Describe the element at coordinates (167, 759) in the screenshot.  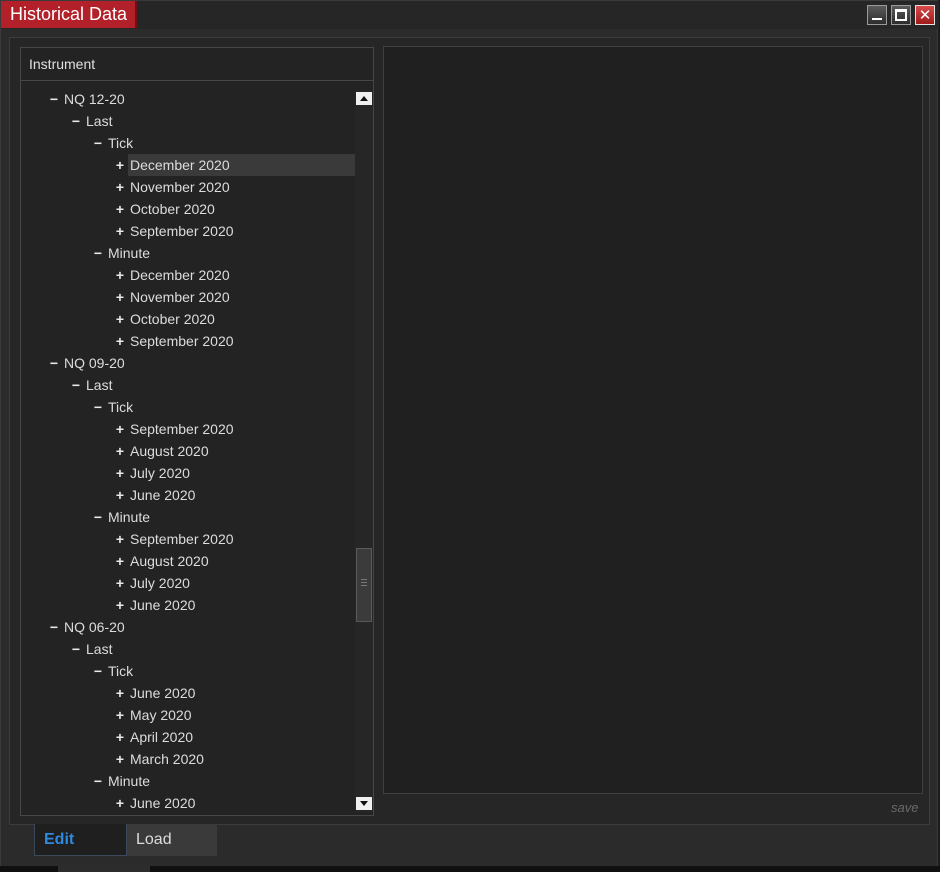
I see `tree-node-label: March 2020` at that location.